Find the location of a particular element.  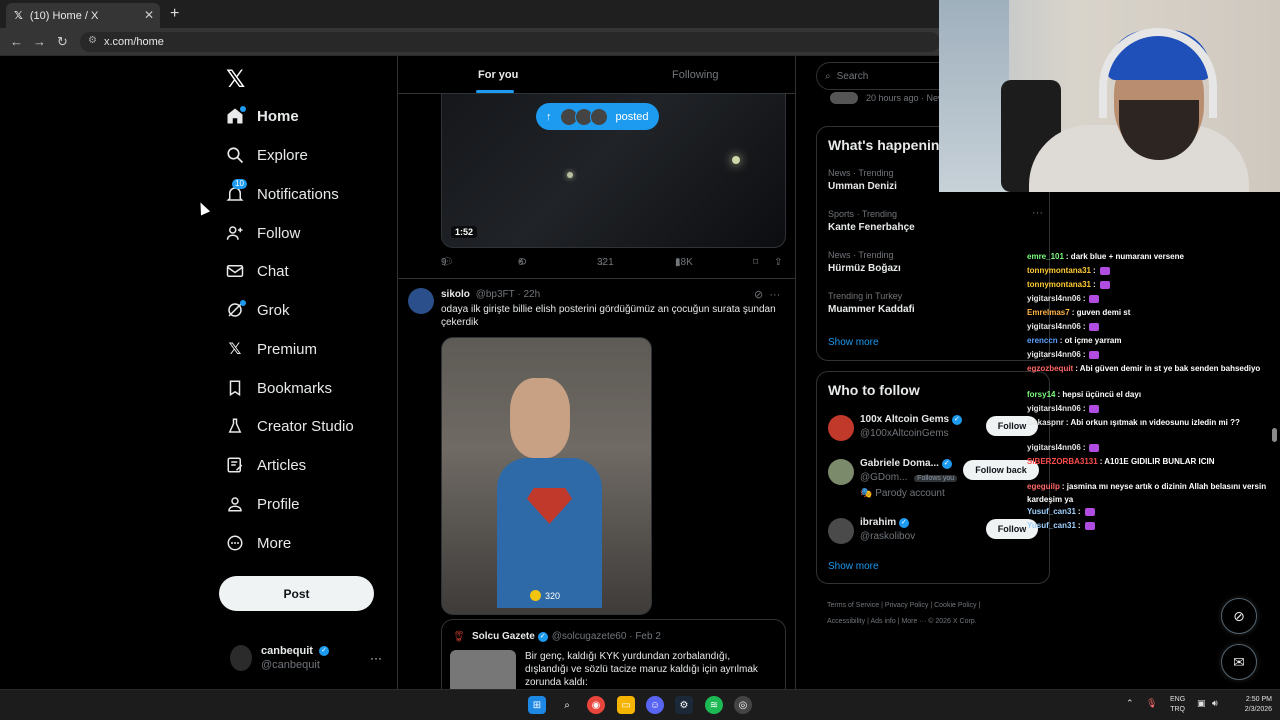

trend-item: News · Trending Hürmüz Boğazı is located at coordinates (864, 262).